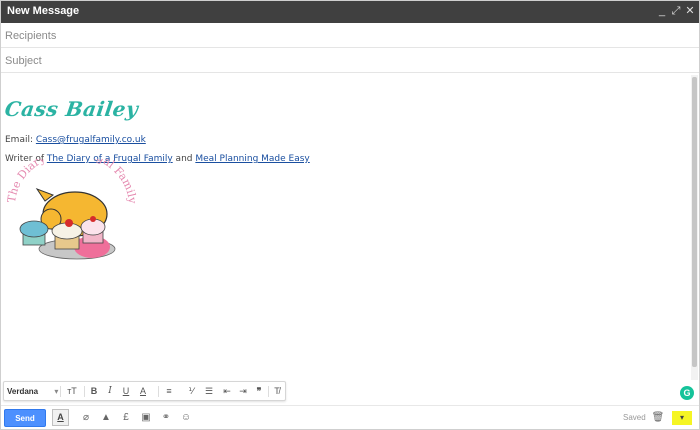  Describe the element at coordinates (20, 140) in the screenshot. I see `email-prefix: Email:` at that location.